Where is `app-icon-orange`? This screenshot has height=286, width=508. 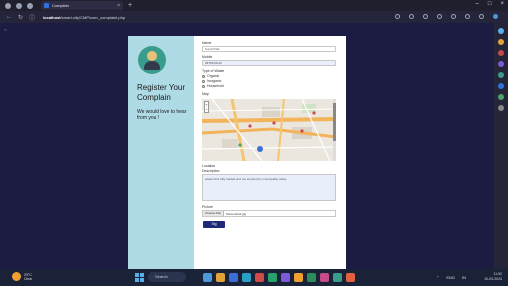
app-icon-orange is located at coordinates (298, 277).